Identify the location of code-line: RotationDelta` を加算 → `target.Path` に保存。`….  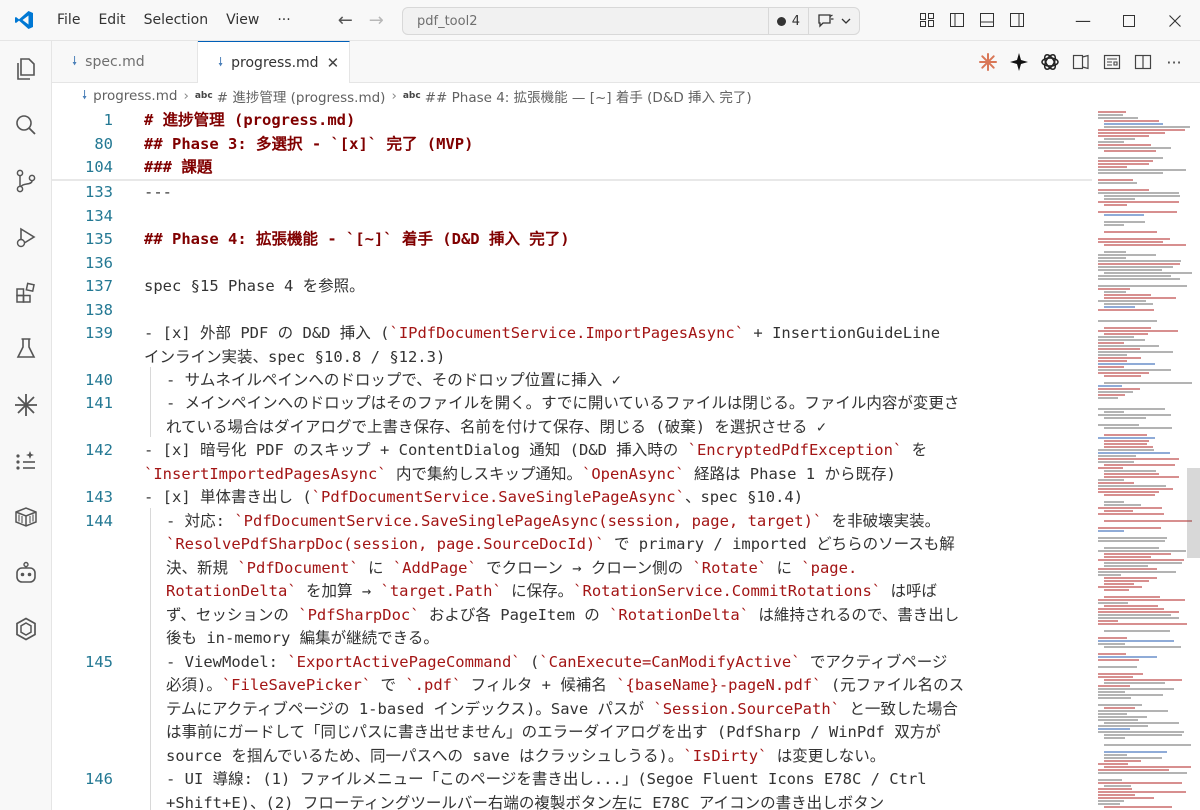
(572, 592).